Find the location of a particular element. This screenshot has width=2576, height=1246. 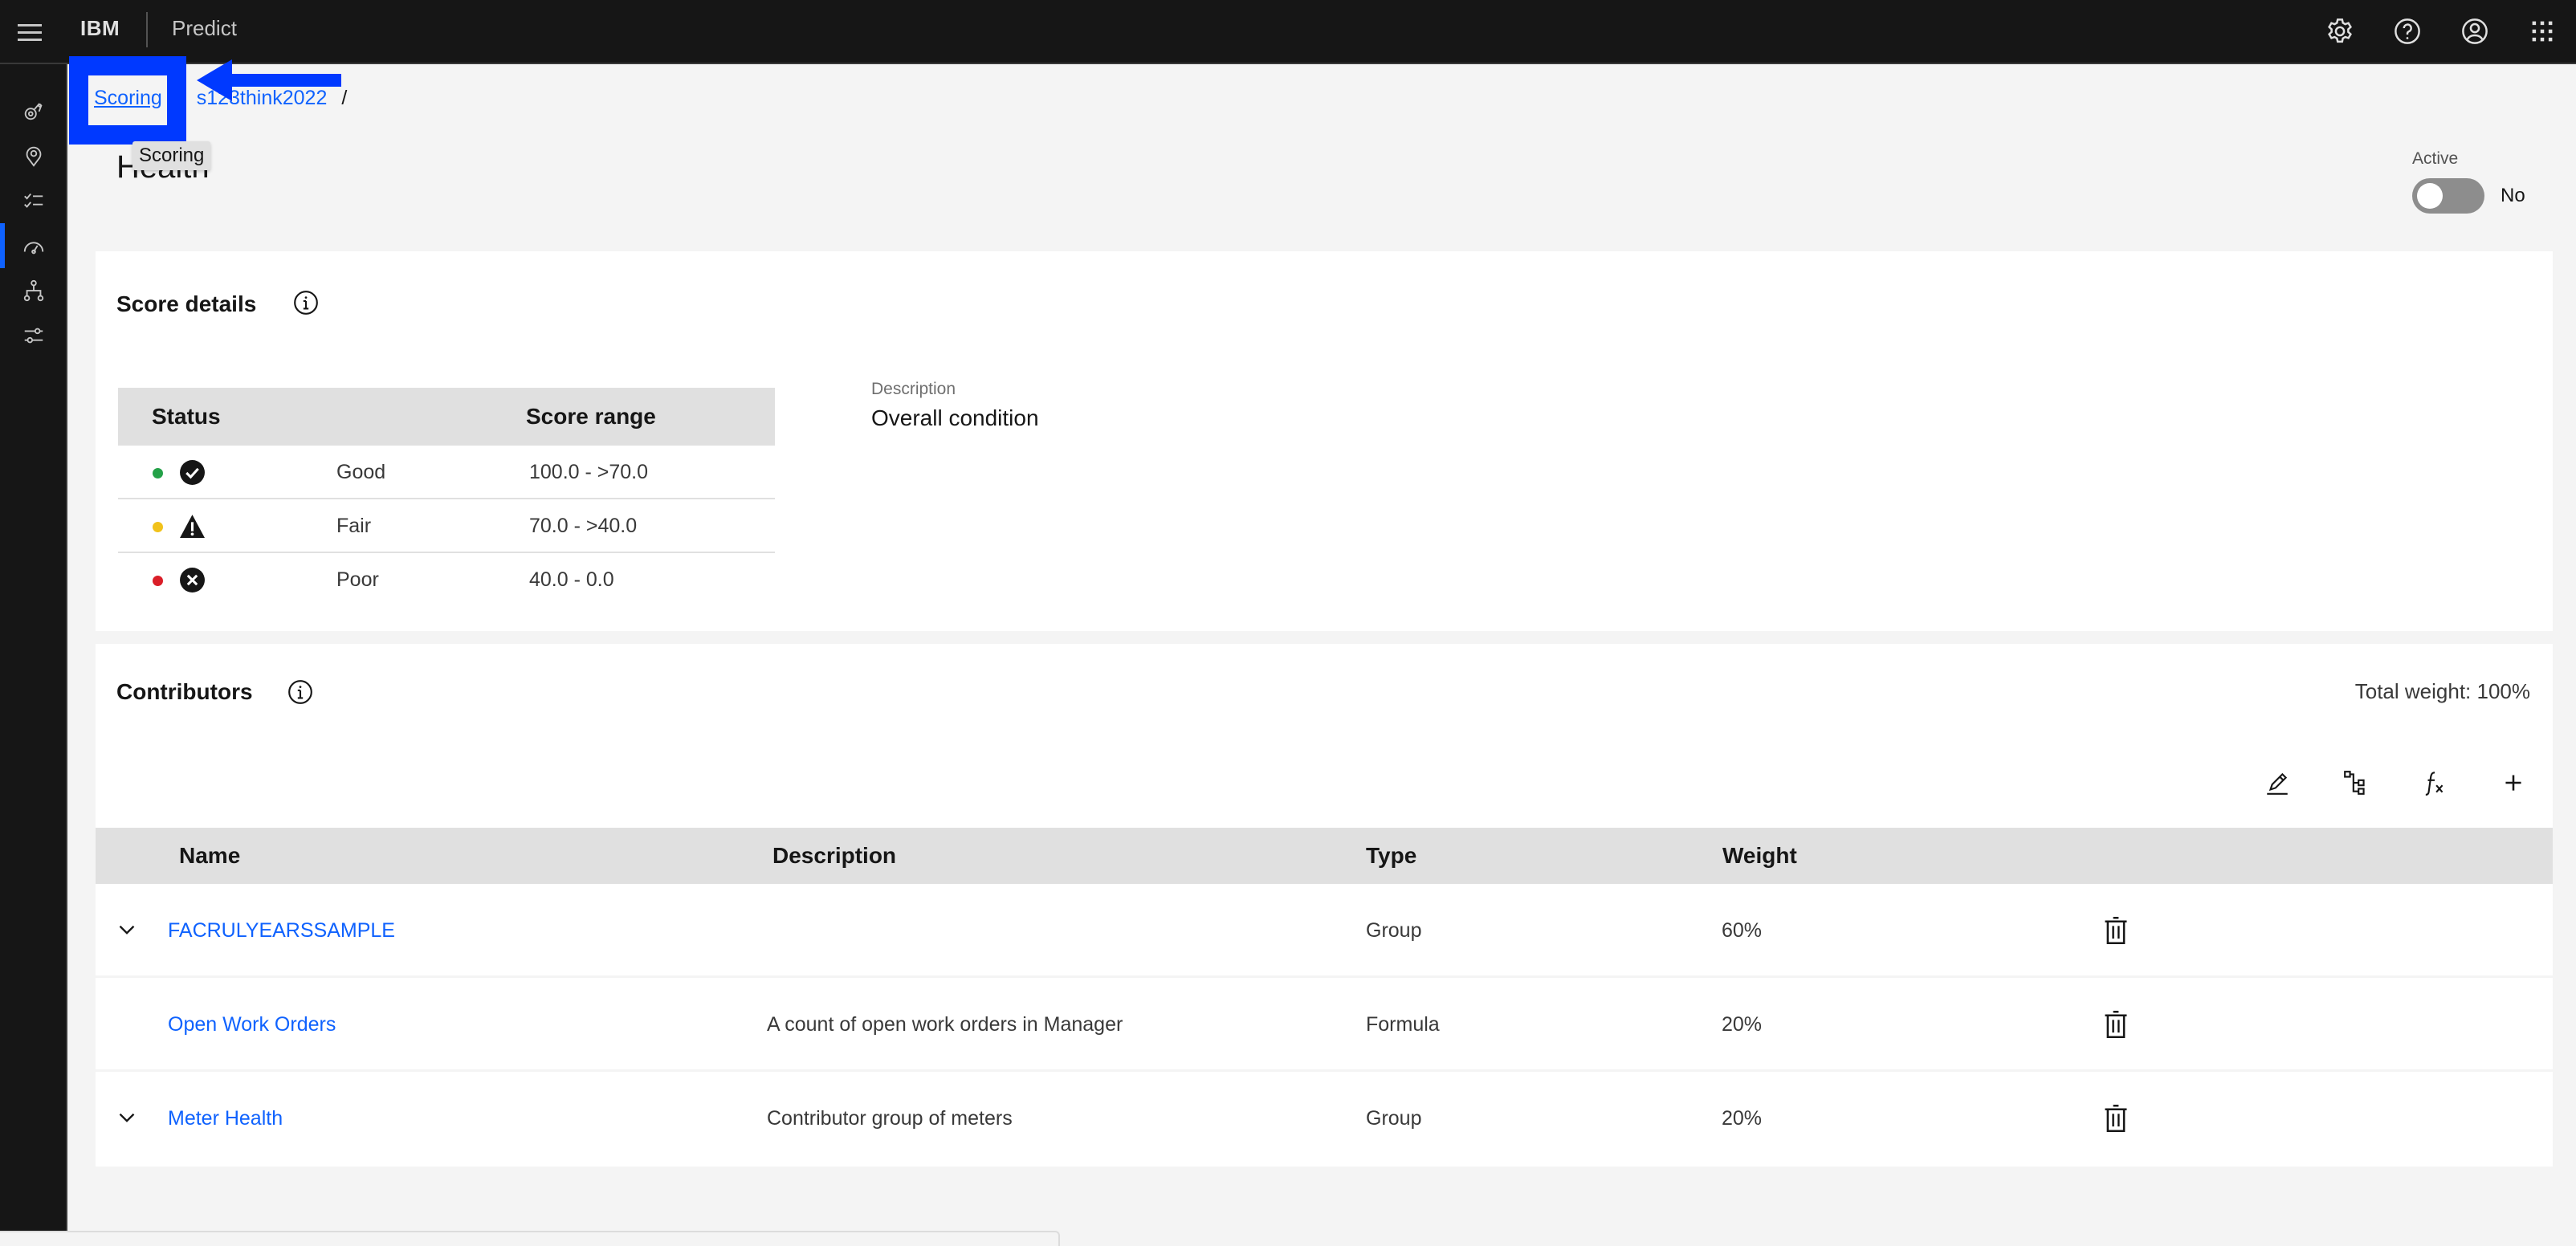

score-details-title: Score details is located at coordinates (186, 304).